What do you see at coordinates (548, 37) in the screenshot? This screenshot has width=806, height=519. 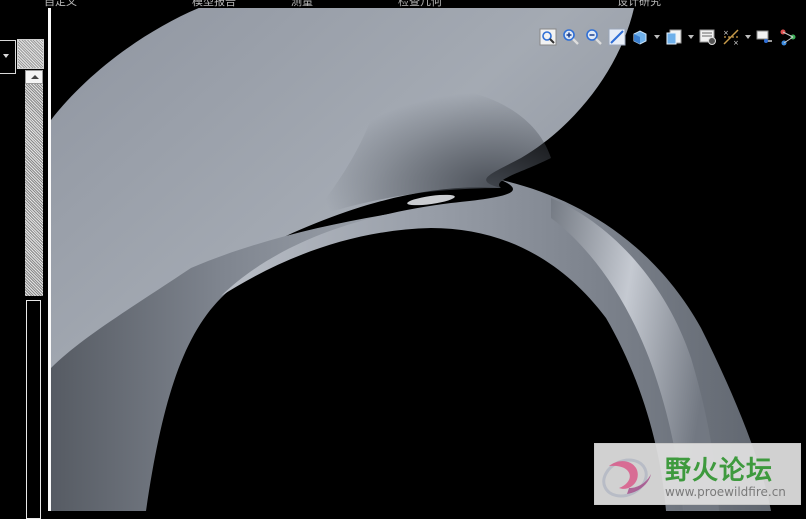 I see `zoom-fit-icon` at bounding box center [548, 37].